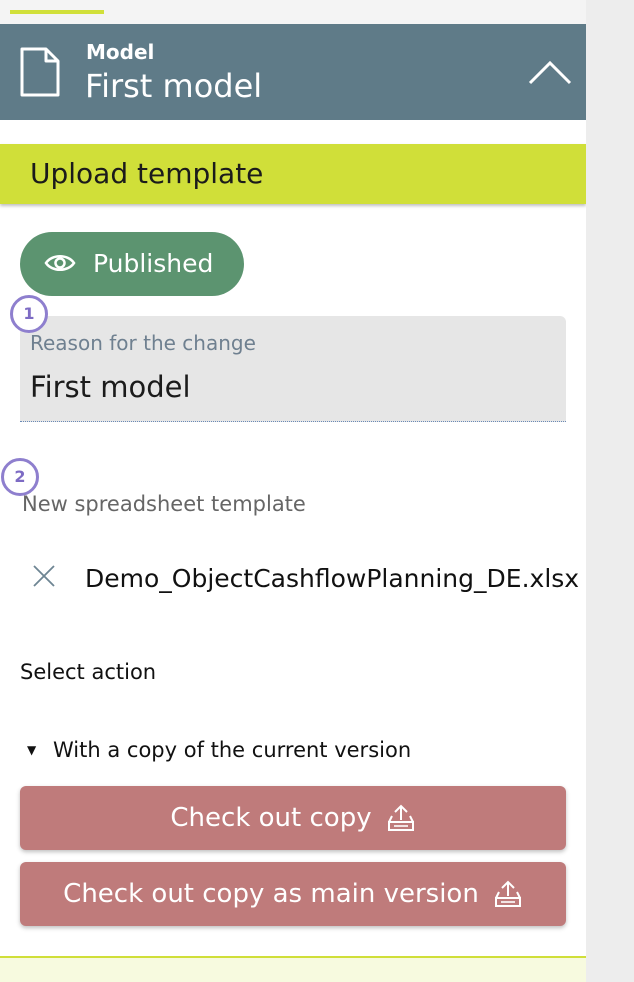 The image size is (634, 982). Describe the element at coordinates (60, 263) in the screenshot. I see `eye-icon` at that location.